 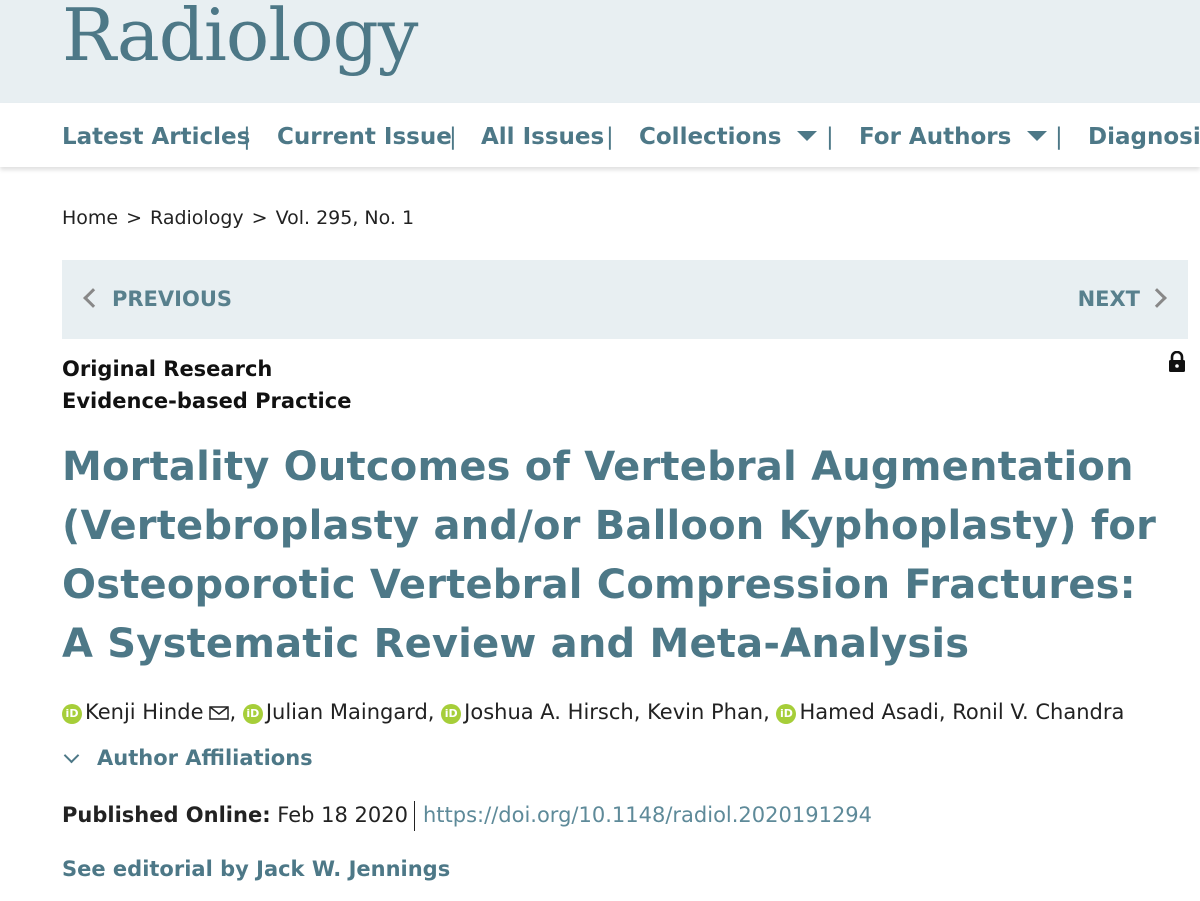 I want to click on chevron-left-icon, so click(x=93, y=298).